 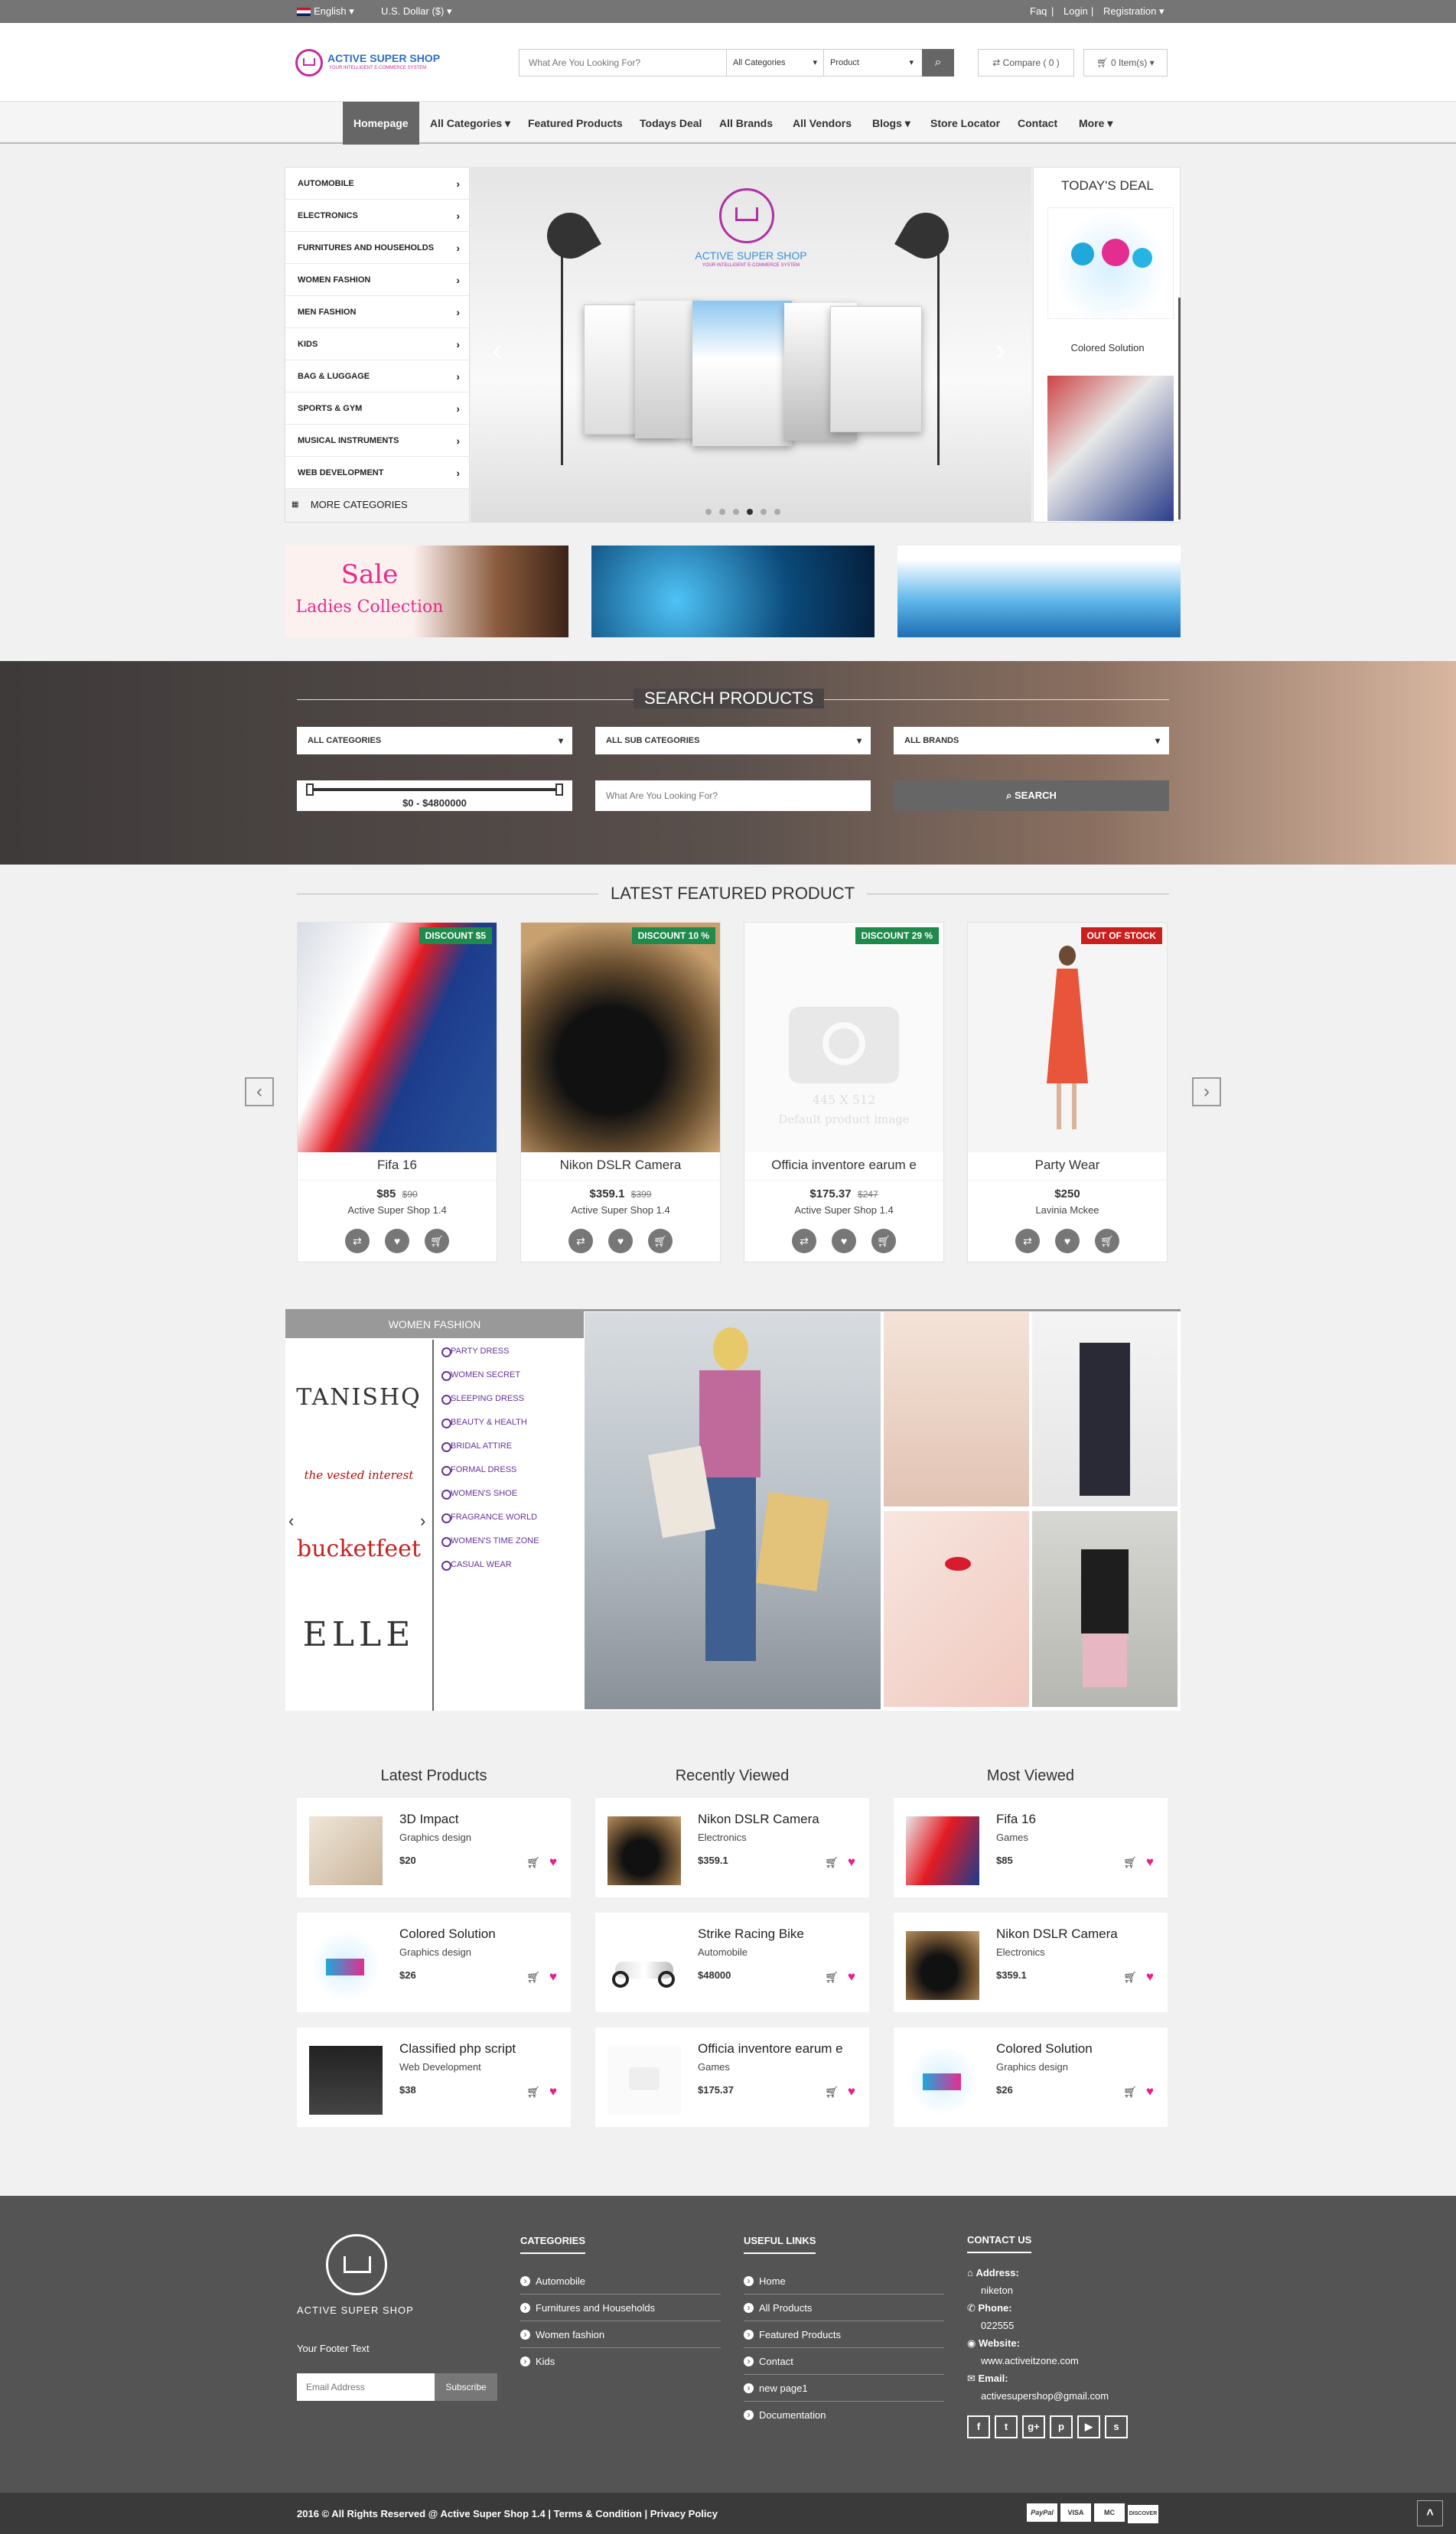 I want to click on link-beauty-health: BEAUTY & HEALTH, so click(x=510, y=1423).